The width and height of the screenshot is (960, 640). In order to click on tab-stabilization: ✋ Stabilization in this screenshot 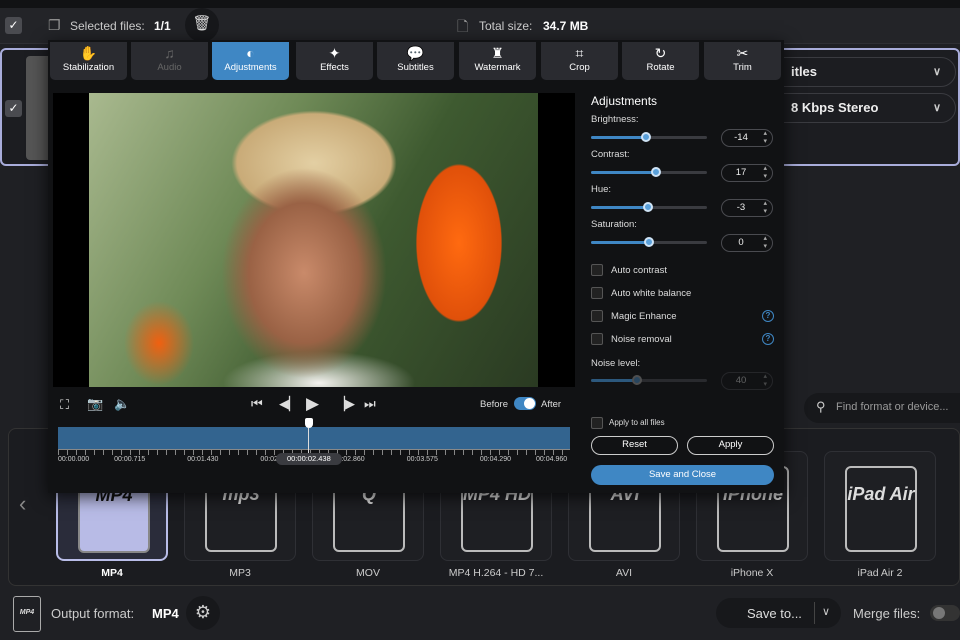, I will do `click(88, 61)`.